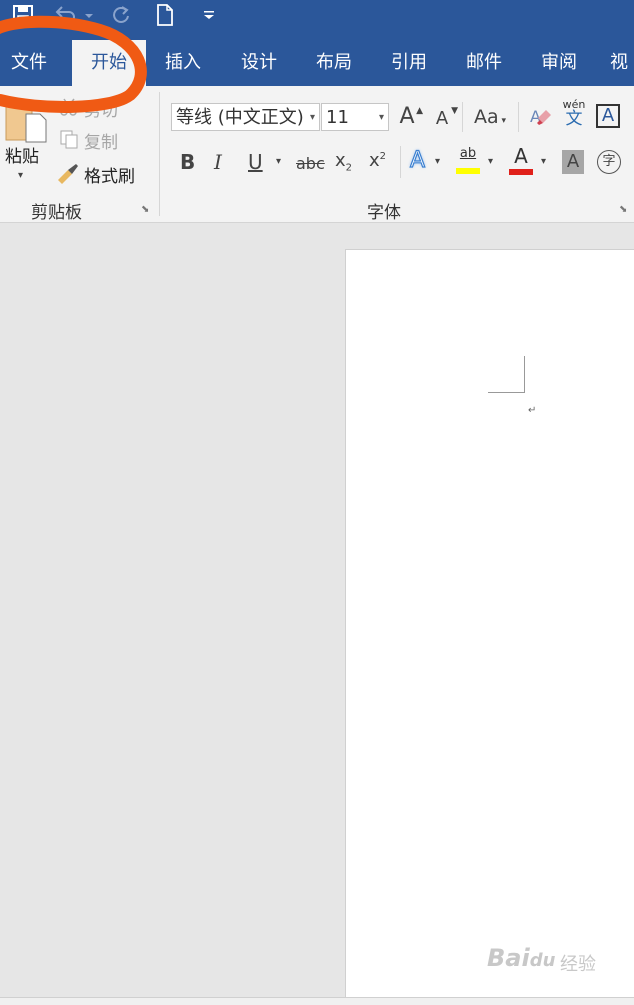 The height and width of the screenshot is (1005, 634). I want to click on phonetic-guide-button: wén 文, so click(574, 113).